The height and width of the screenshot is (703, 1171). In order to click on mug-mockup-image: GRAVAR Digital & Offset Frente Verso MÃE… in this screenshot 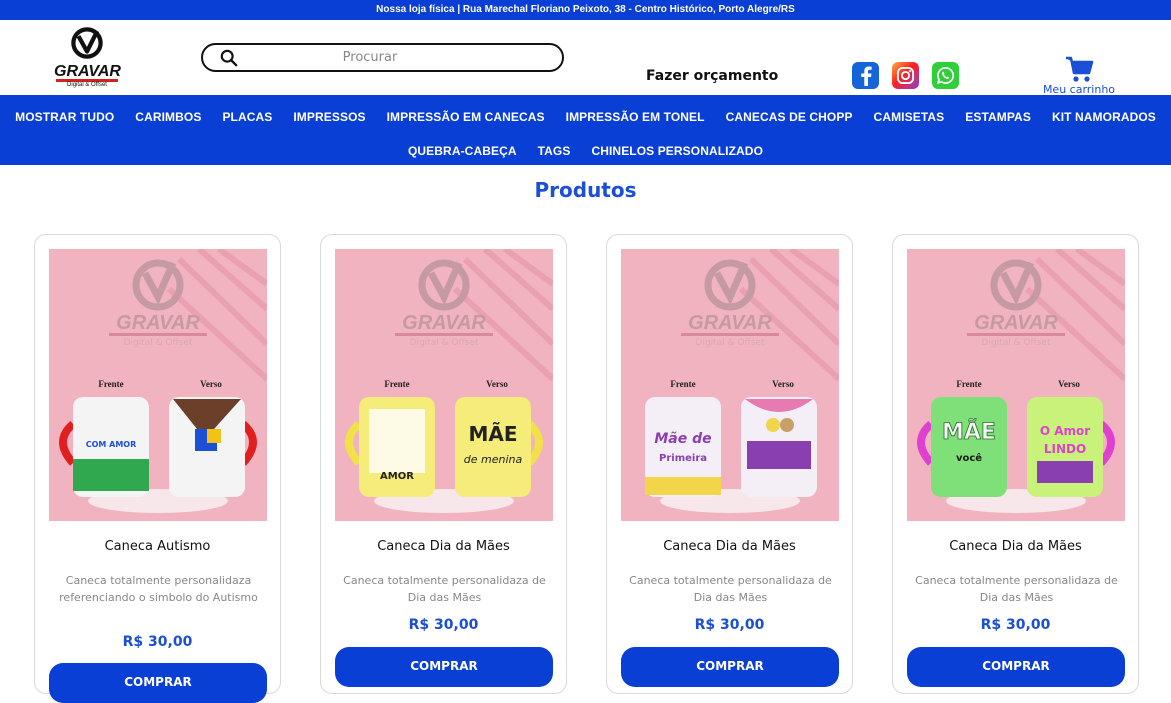, I will do `click(1016, 385)`.